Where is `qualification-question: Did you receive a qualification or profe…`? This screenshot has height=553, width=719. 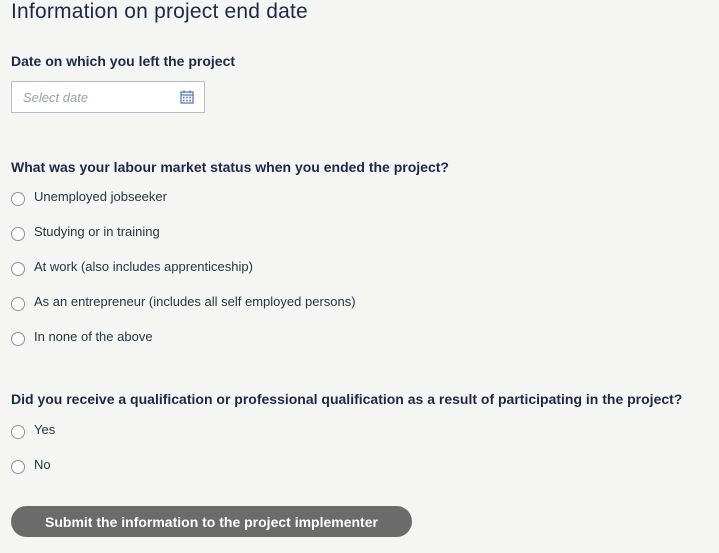
qualification-question: Did you receive a qualification or profe… is located at coordinates (347, 399).